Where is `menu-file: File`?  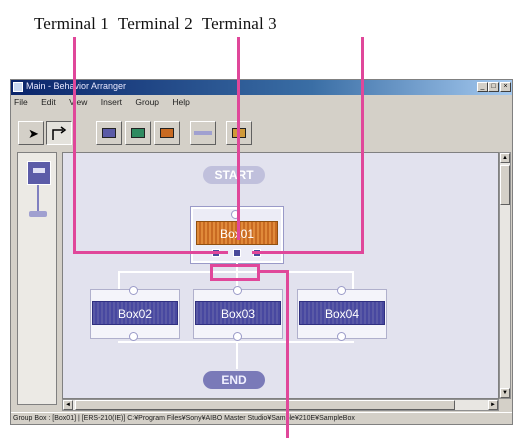
menu-file: File is located at coordinates (21, 102).